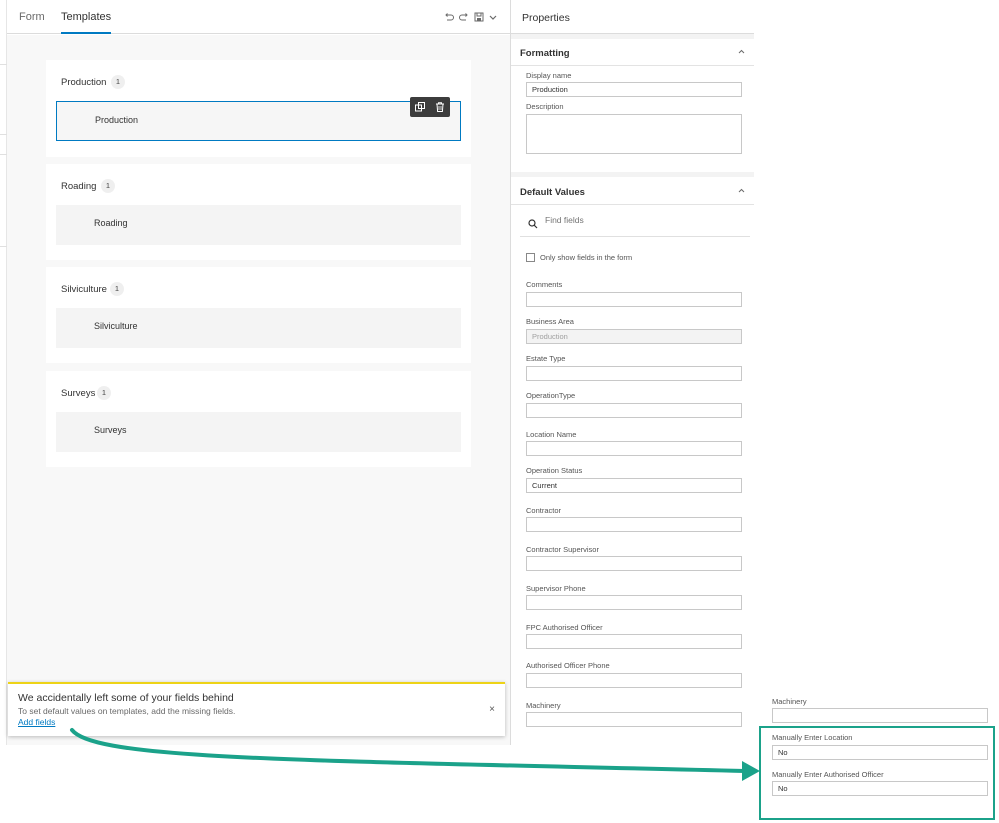 This screenshot has height=823, width=999. I want to click on duplicate-icon, so click(420, 107).